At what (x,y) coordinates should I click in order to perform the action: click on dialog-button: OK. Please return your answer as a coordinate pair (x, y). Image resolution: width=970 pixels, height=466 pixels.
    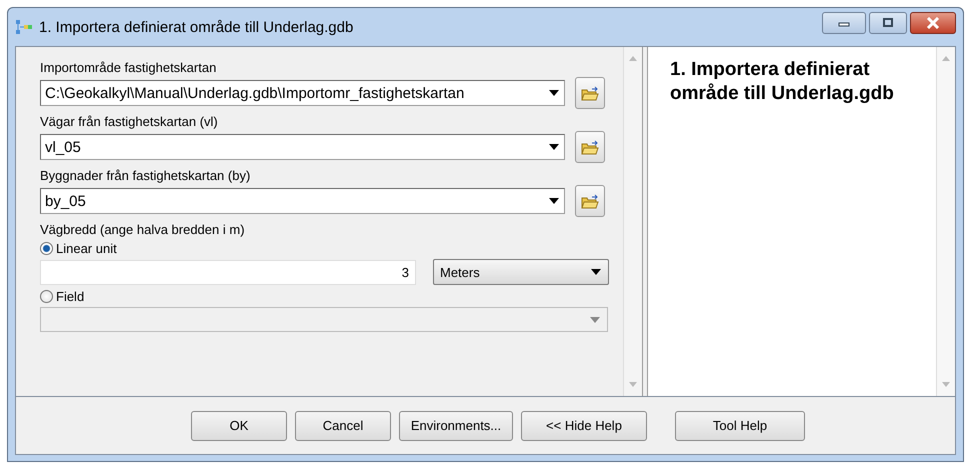
    Looking at the image, I should click on (239, 425).